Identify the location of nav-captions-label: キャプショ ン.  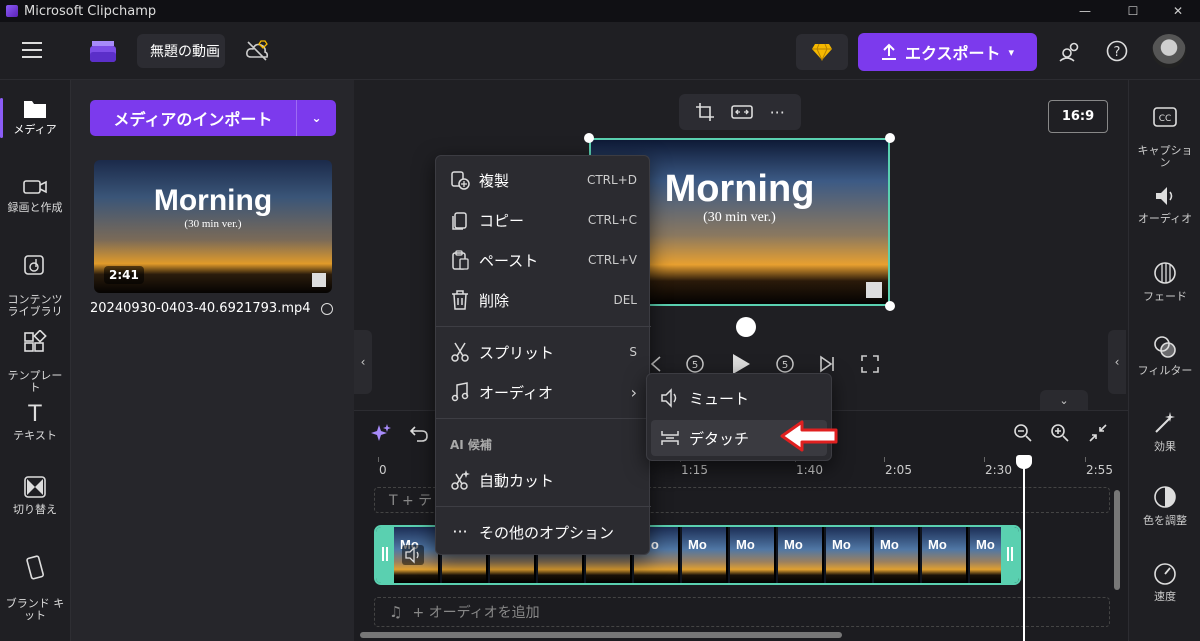
(1165, 156).